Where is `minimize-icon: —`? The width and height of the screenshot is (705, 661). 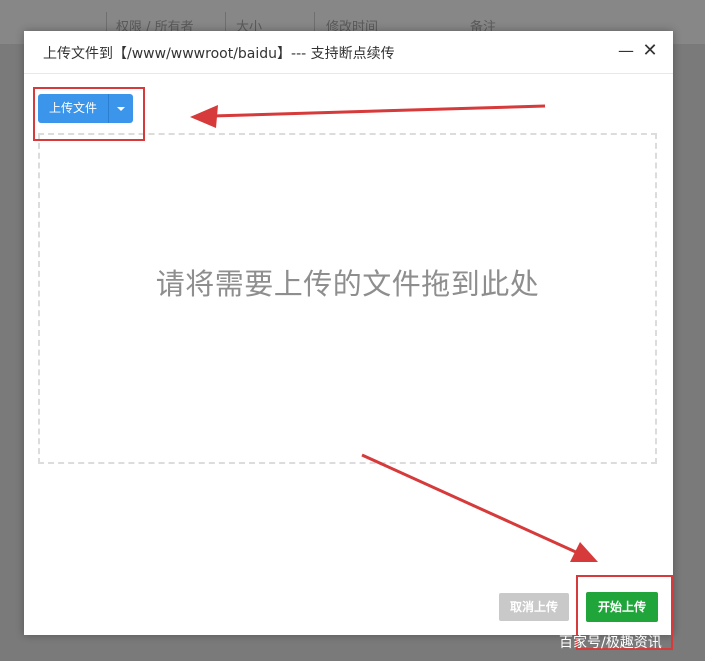 minimize-icon: — is located at coordinates (626, 51).